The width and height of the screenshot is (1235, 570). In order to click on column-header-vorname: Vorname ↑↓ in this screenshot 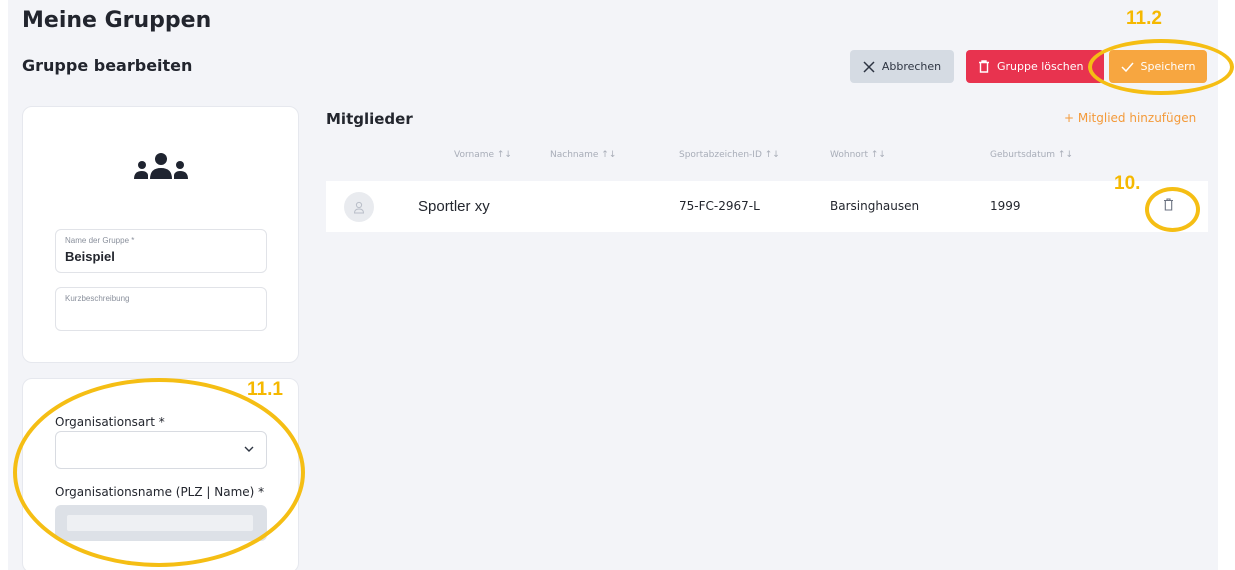, I will do `click(483, 155)`.